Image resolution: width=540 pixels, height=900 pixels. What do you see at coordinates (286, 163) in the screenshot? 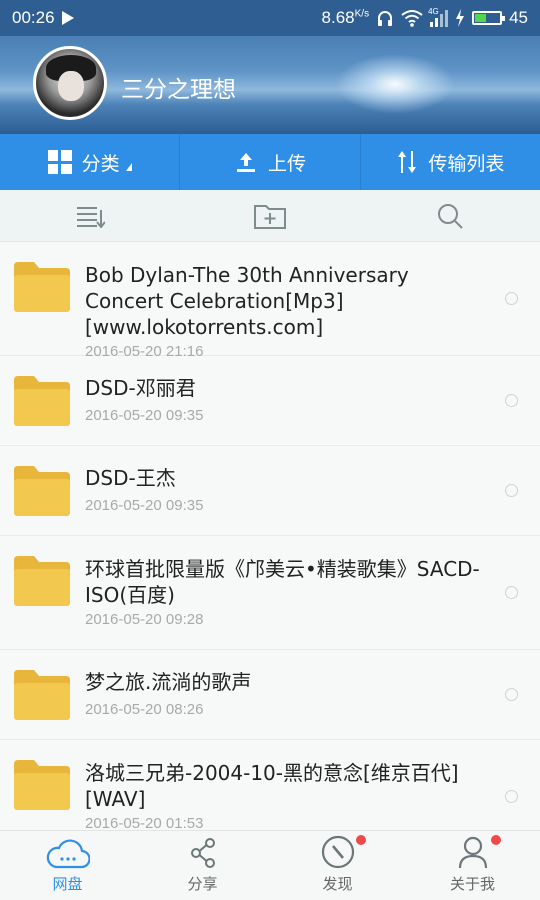
I see `upload-label: 上传` at bounding box center [286, 163].